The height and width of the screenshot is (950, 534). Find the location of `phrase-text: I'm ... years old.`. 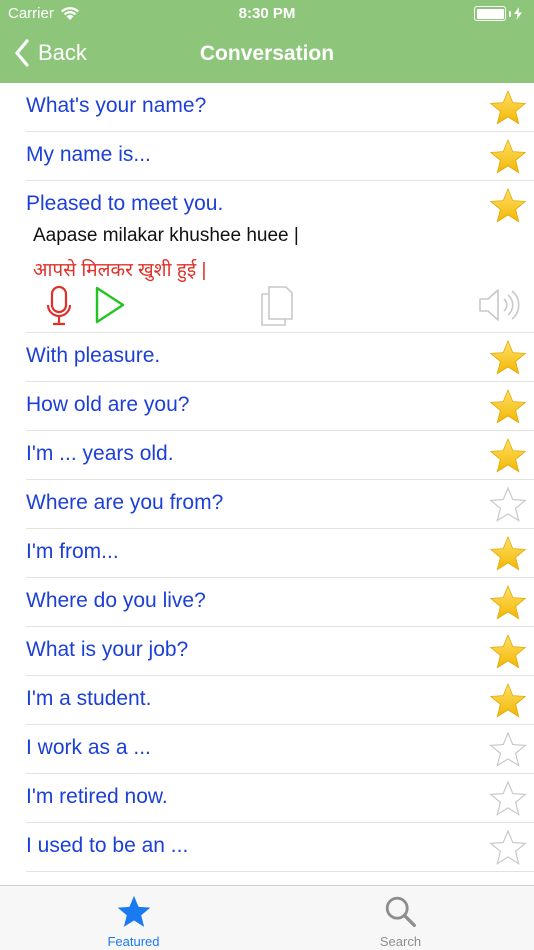

phrase-text: I'm ... years old. is located at coordinates (100, 453).